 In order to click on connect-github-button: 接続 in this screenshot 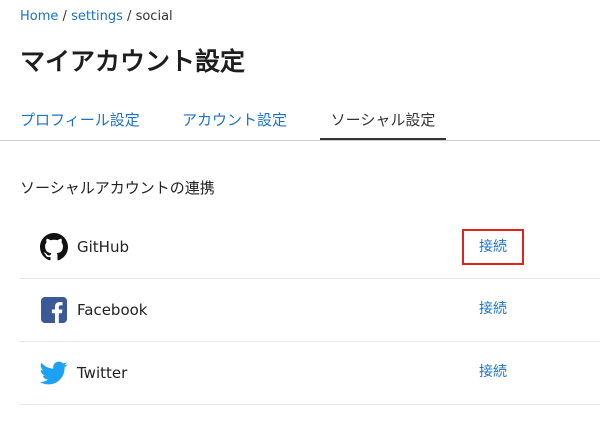, I will do `click(493, 247)`.